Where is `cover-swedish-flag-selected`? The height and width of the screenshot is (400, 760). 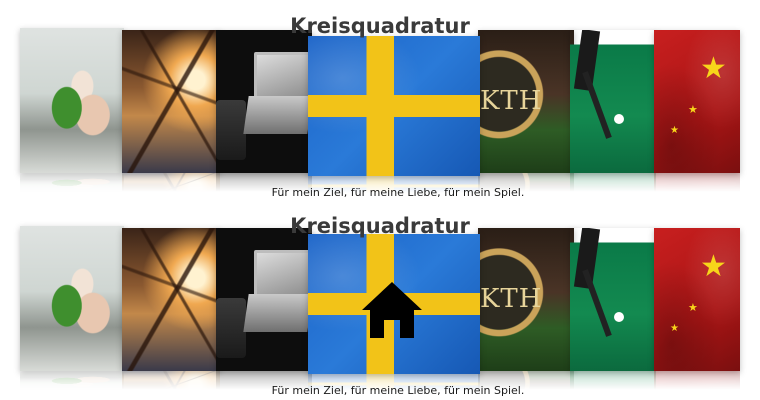 cover-swedish-flag-selected is located at coordinates (394, 106).